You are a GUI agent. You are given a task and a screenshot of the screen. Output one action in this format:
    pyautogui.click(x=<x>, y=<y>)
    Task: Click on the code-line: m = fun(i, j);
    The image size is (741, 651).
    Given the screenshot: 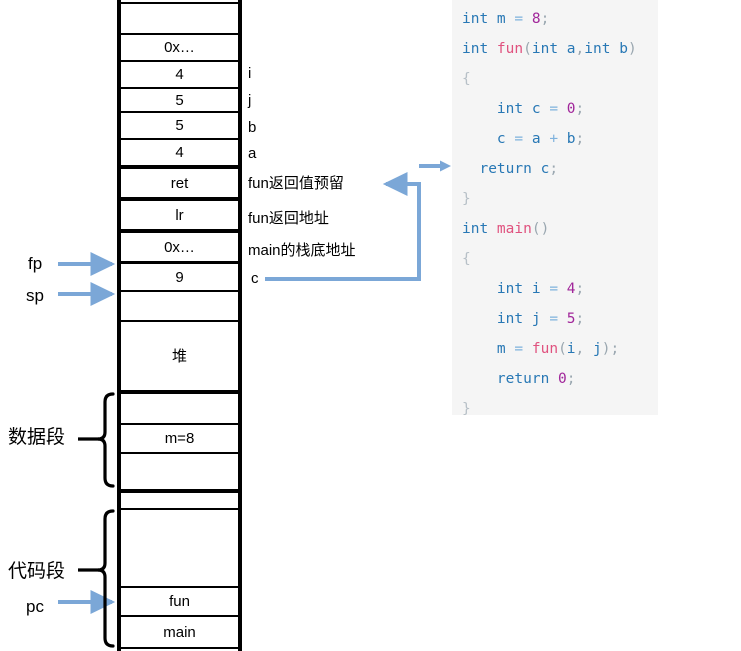 What is the action you would take?
    pyautogui.click(x=555, y=349)
    